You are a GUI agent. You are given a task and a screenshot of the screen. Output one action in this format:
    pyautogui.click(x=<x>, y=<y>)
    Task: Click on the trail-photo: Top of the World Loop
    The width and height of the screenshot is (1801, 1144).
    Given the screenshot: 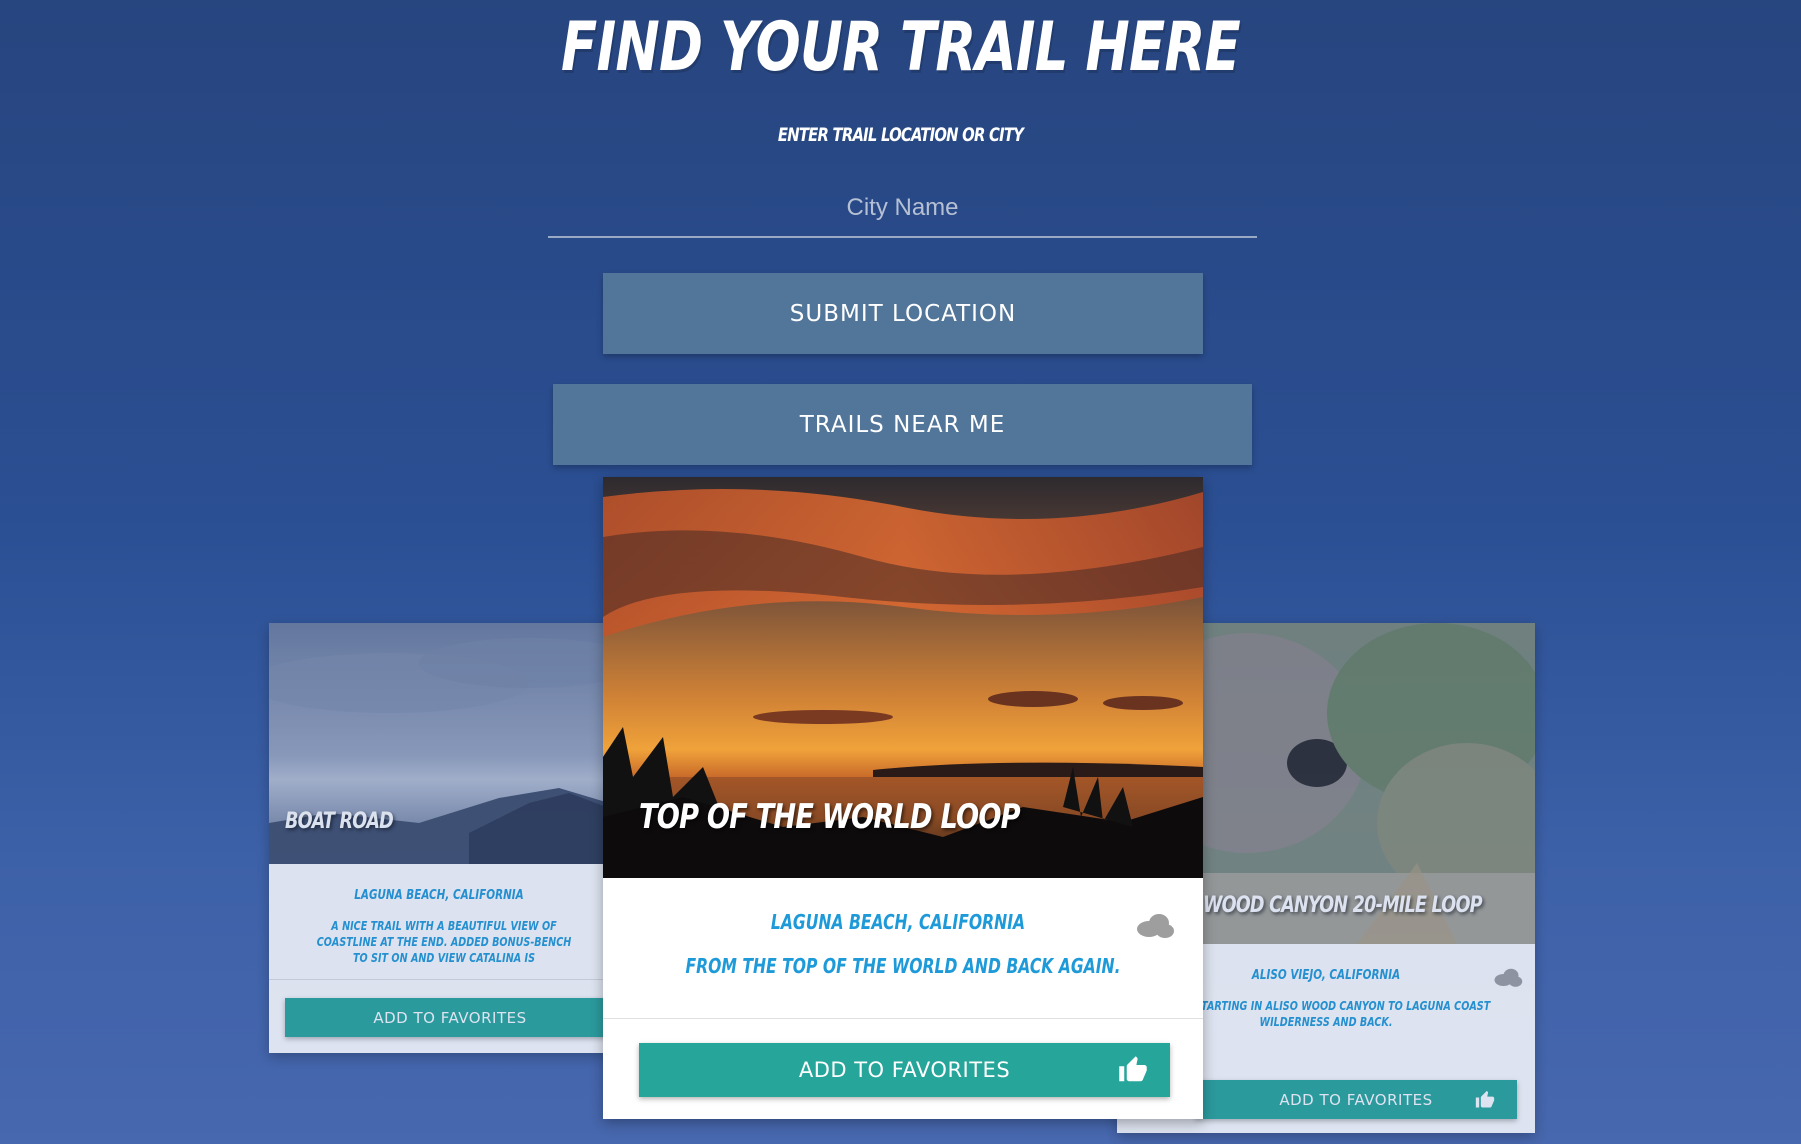 What is the action you would take?
    pyautogui.click(x=903, y=677)
    